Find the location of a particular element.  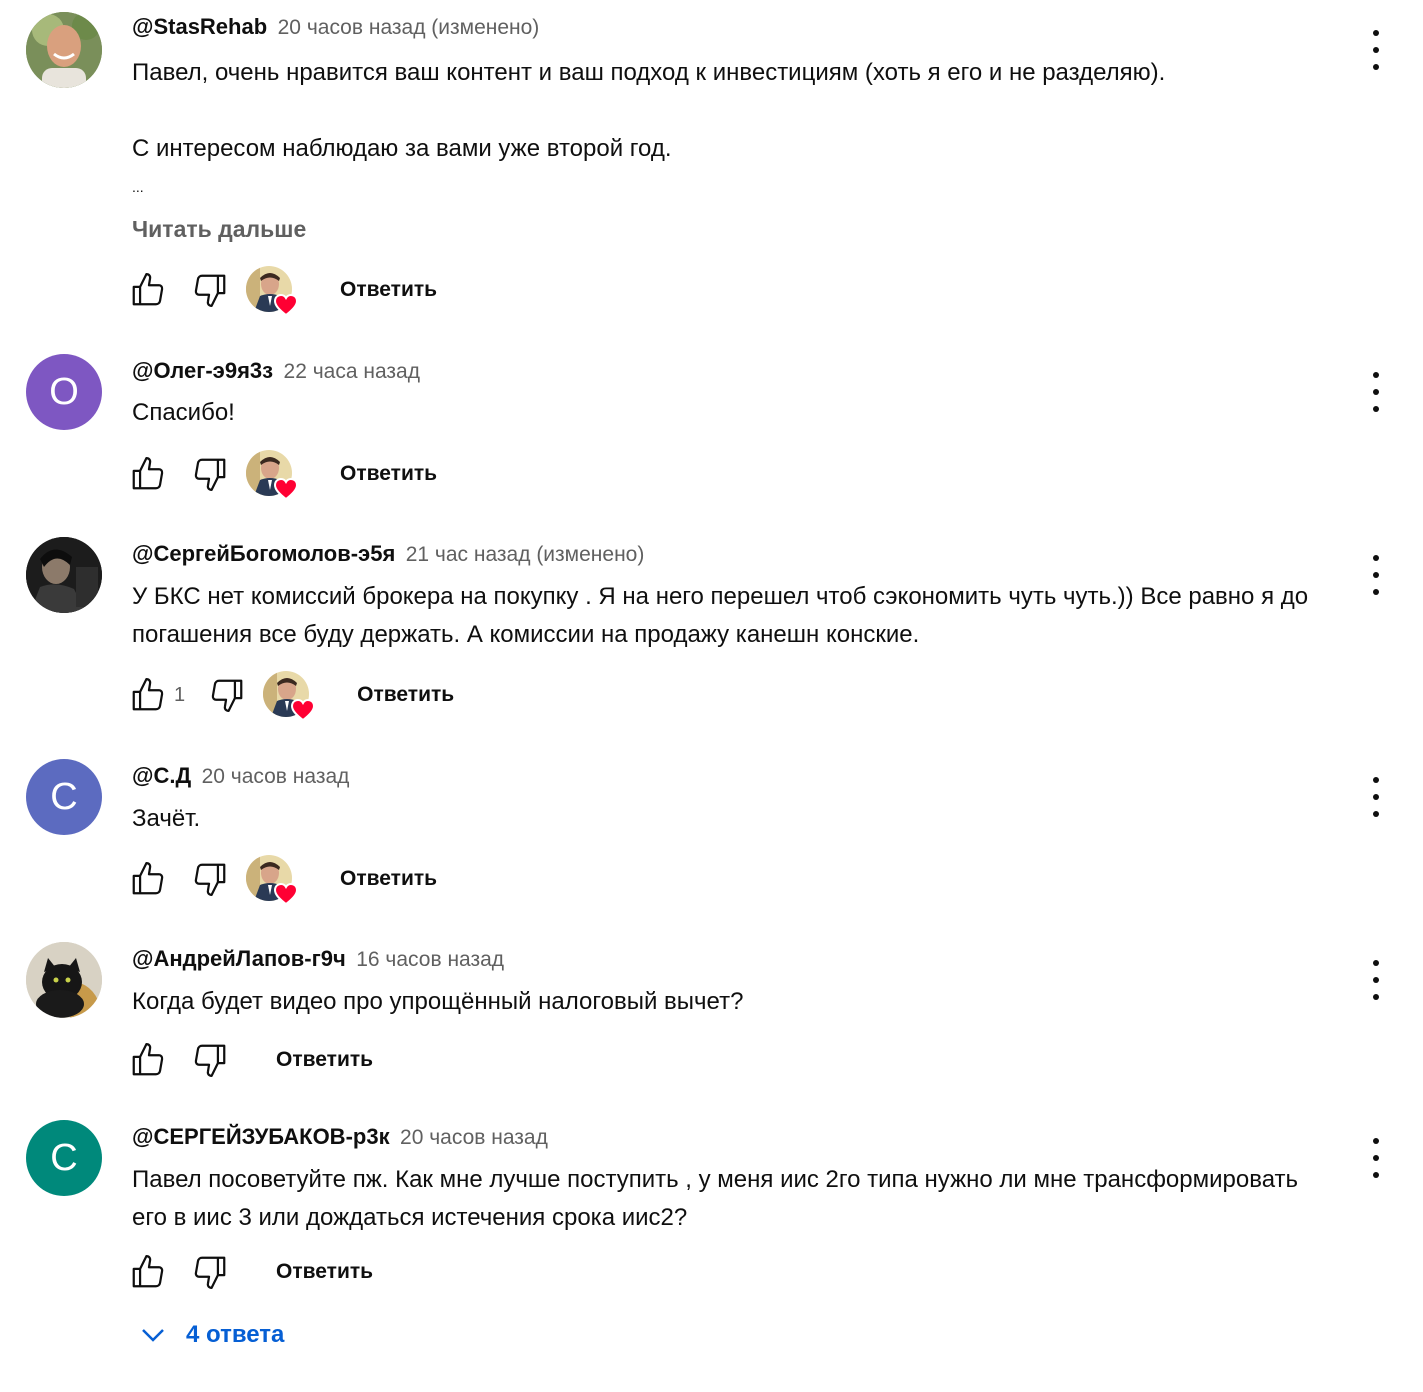

comment-header: @АндрейЛапов-г9ч 16 часов назад is located at coordinates (318, 960).